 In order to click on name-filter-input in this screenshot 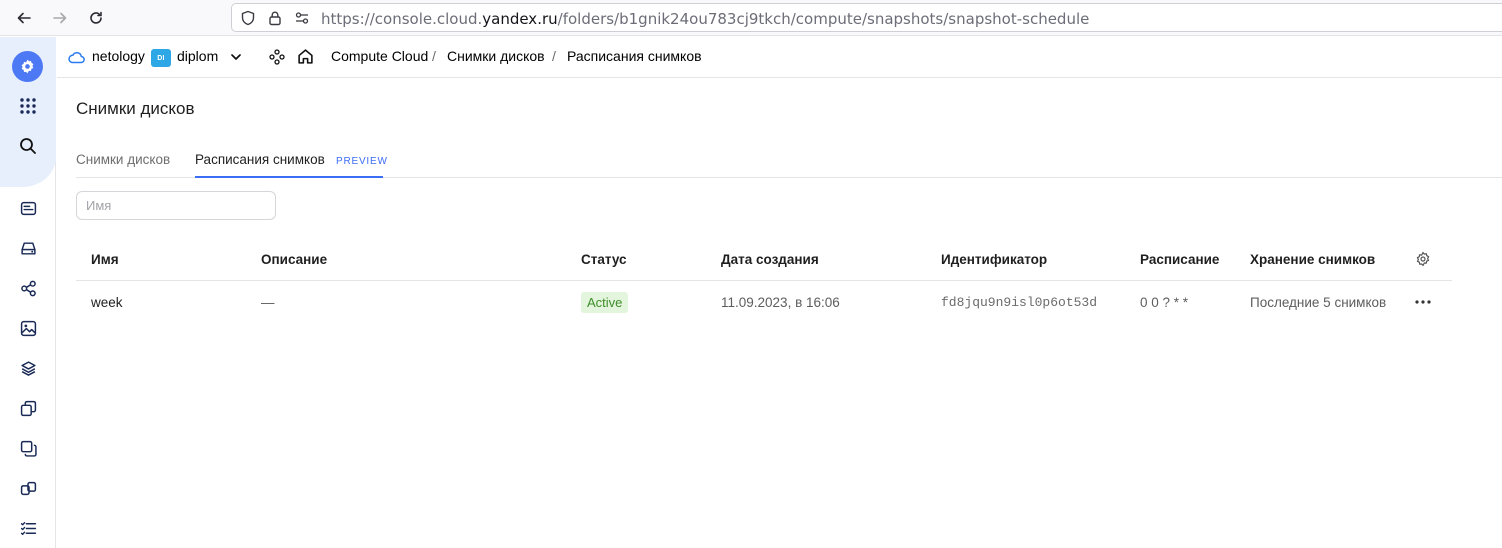, I will do `click(176, 205)`.